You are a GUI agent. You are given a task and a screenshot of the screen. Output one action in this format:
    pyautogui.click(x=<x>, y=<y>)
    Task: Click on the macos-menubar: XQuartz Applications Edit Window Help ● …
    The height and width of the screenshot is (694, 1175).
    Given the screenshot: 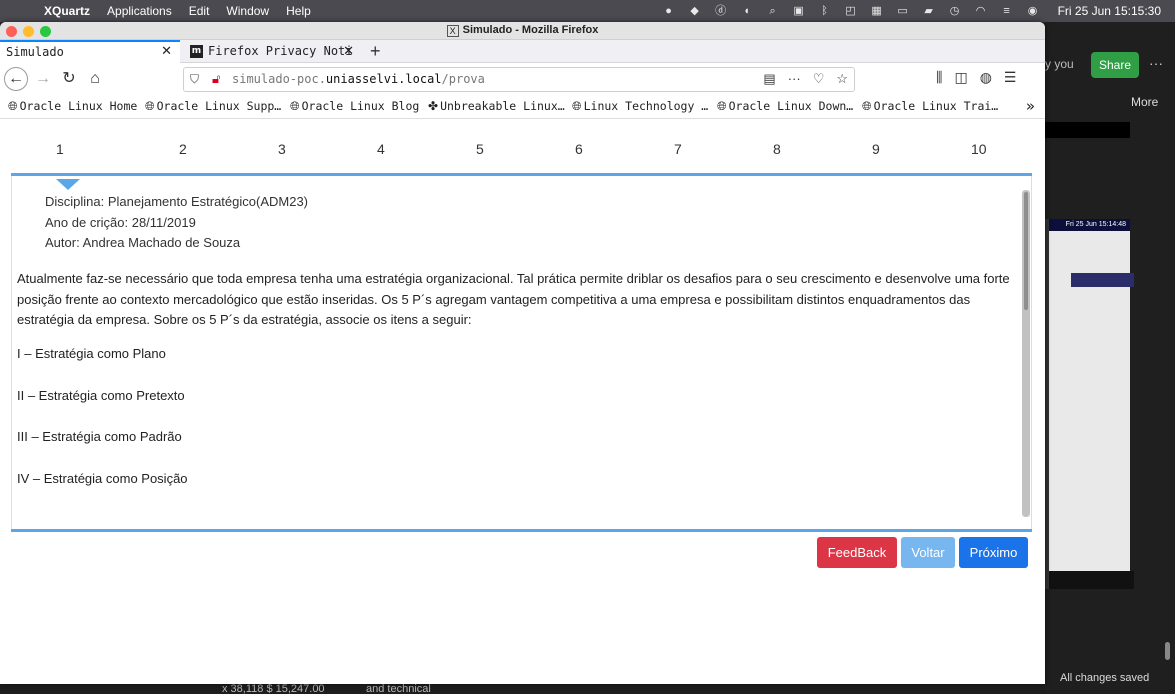 What is the action you would take?
    pyautogui.click(x=587, y=11)
    